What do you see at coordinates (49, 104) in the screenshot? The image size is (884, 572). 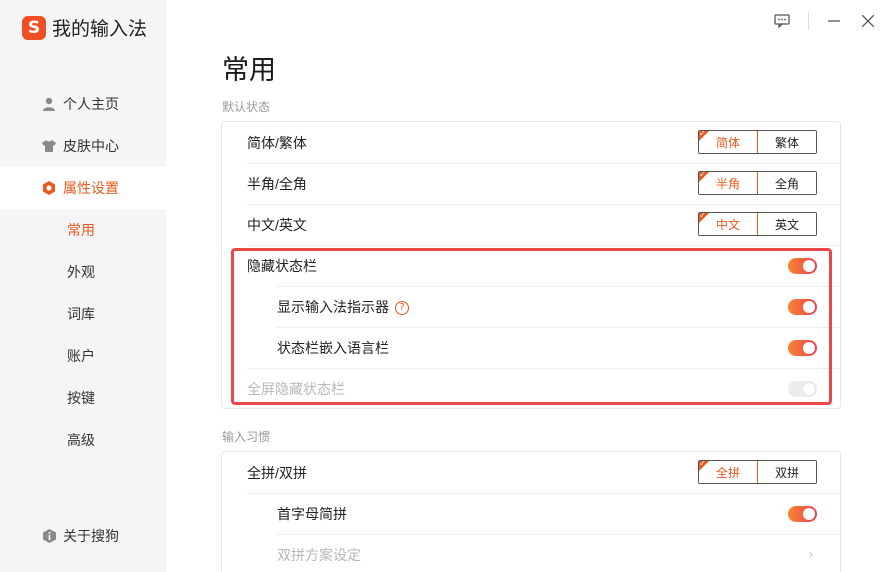 I see `user-icon` at bounding box center [49, 104].